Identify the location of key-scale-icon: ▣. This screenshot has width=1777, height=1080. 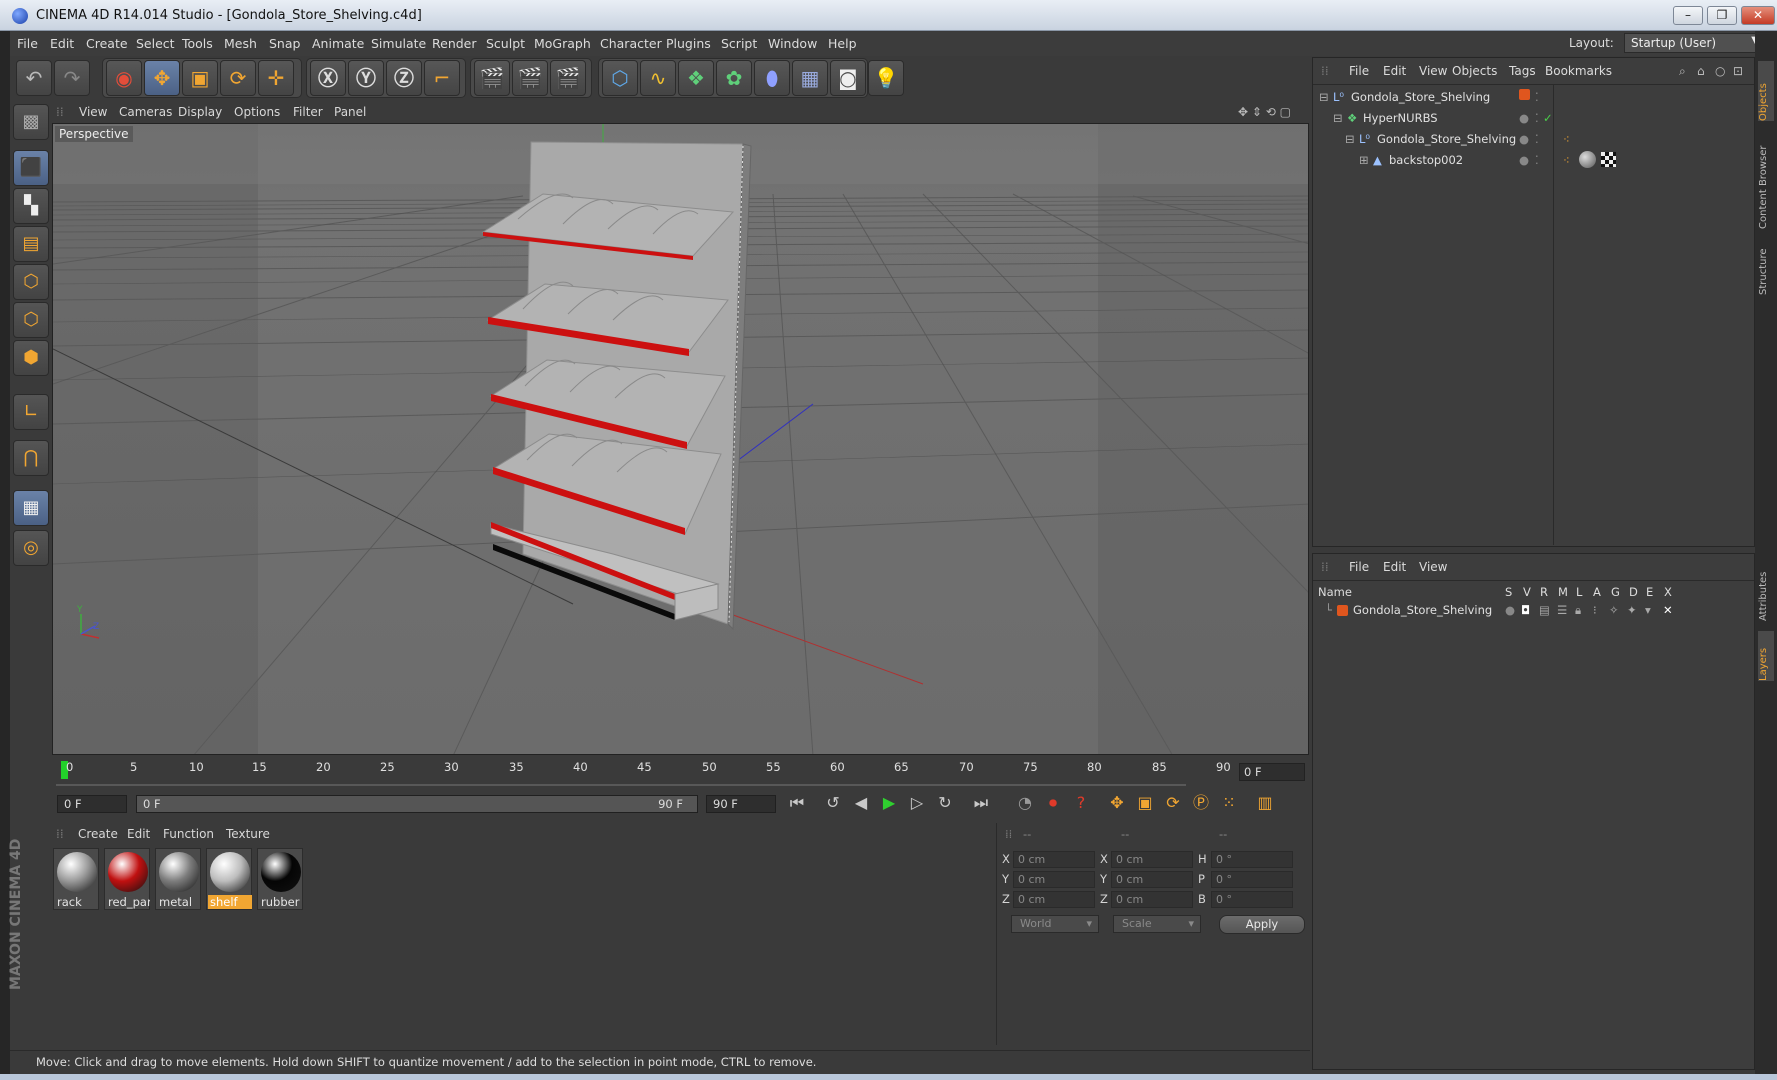
(1145, 804).